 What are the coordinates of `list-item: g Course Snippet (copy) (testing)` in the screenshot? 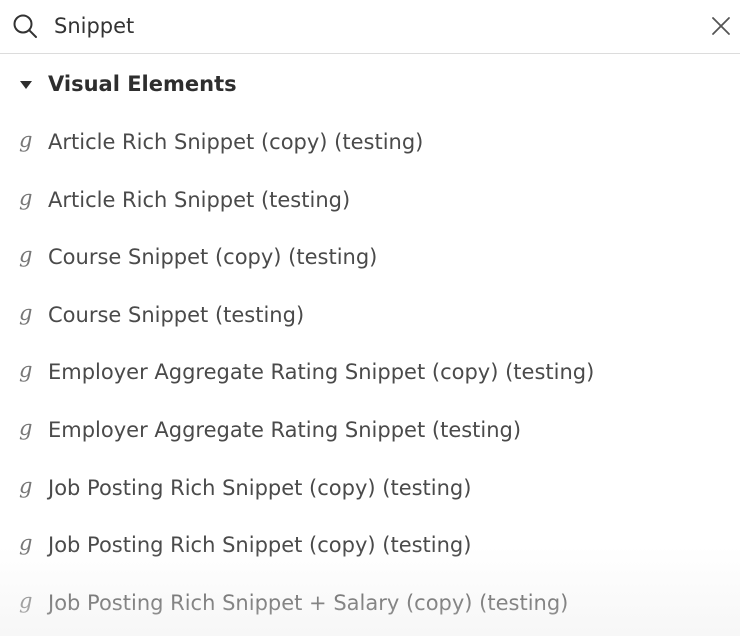 It's located at (370, 258).